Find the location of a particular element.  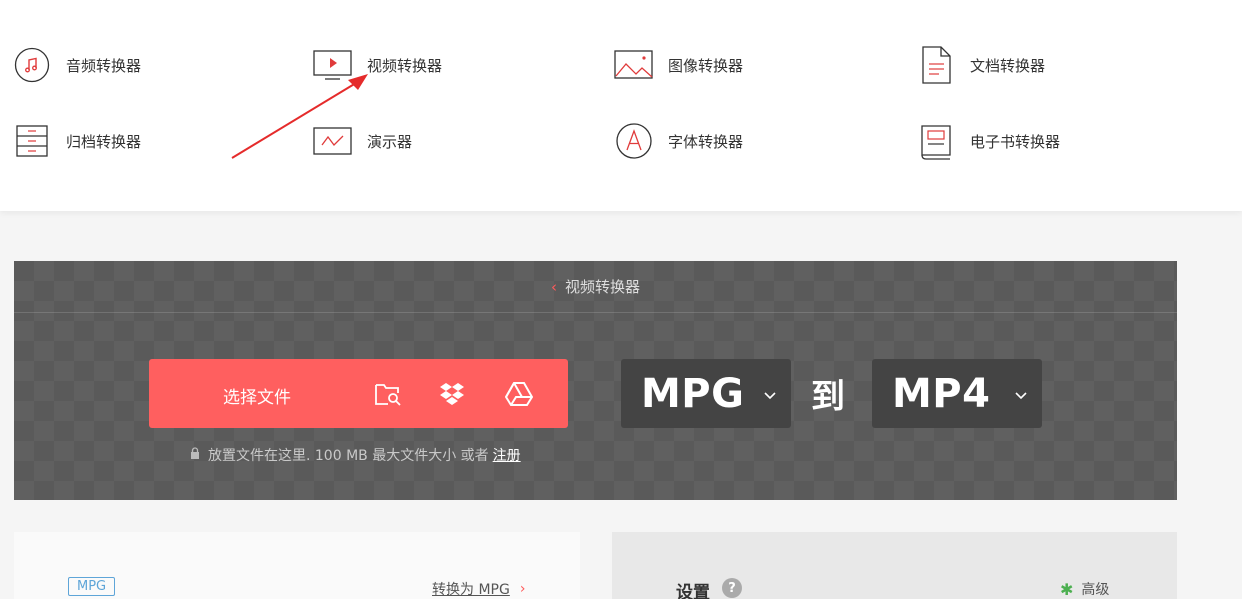

archive-icon is located at coordinates (32, 141).